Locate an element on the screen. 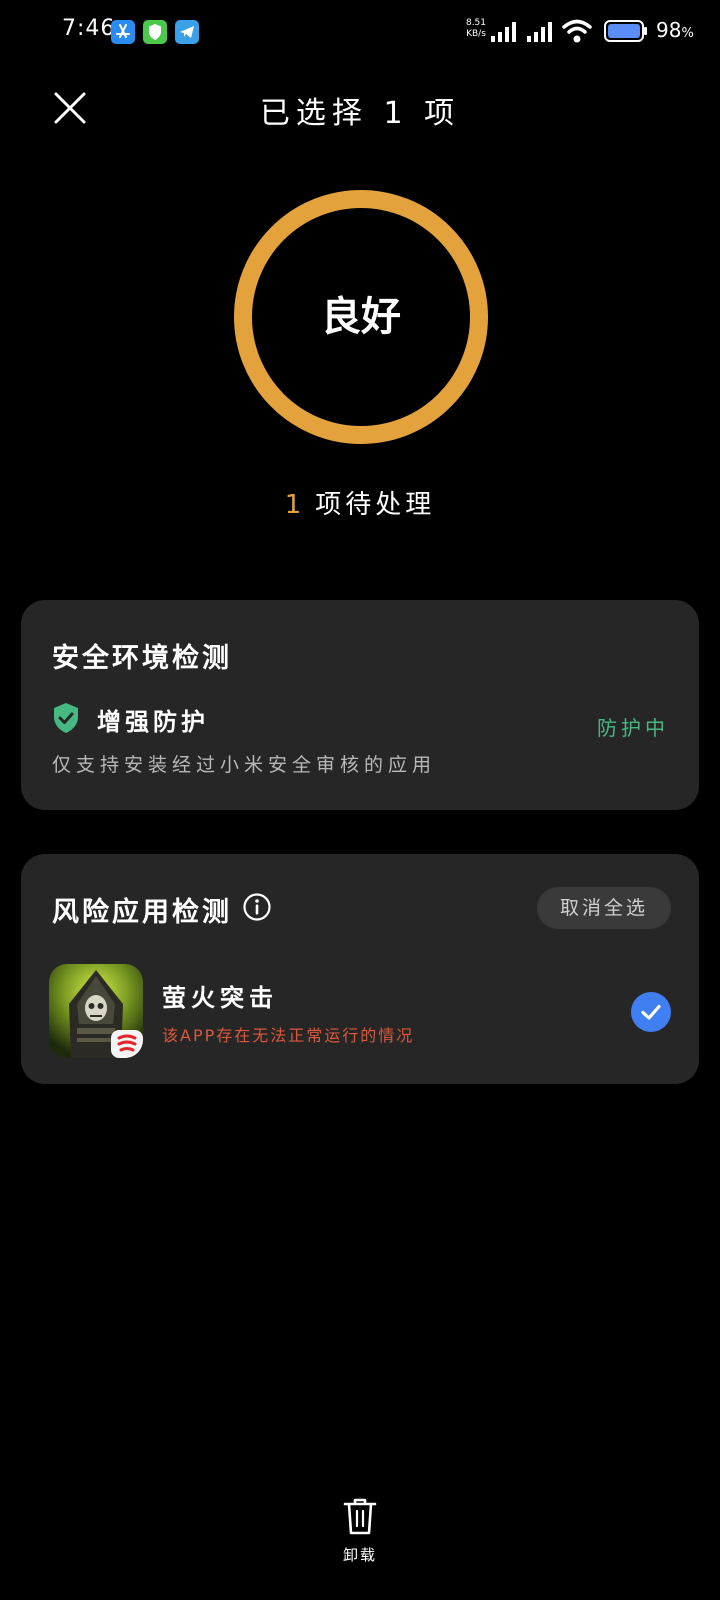  protection-description: 仅支持安装经过小米安全审核的应用 is located at coordinates (244, 765).